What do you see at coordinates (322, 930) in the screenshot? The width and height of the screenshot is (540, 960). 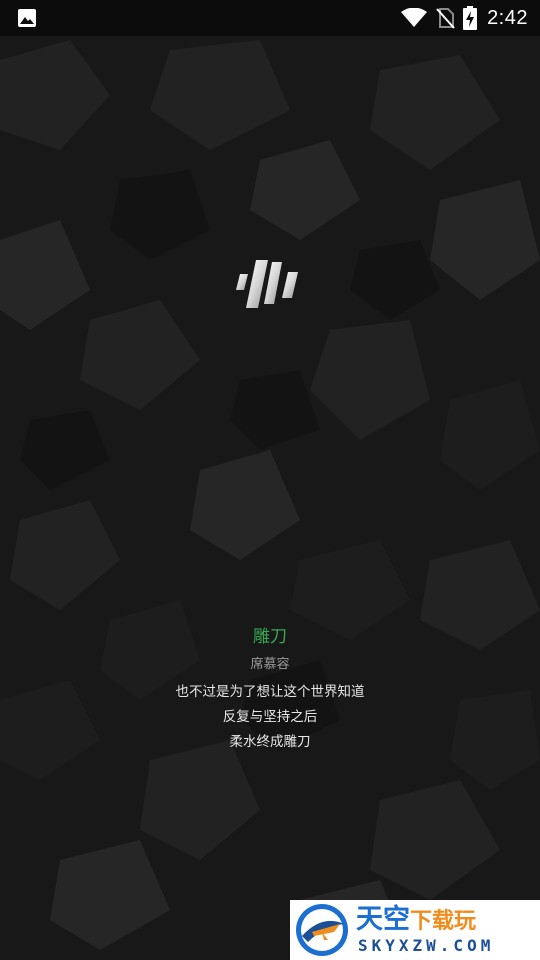 I see `plane-emblem-icon` at bounding box center [322, 930].